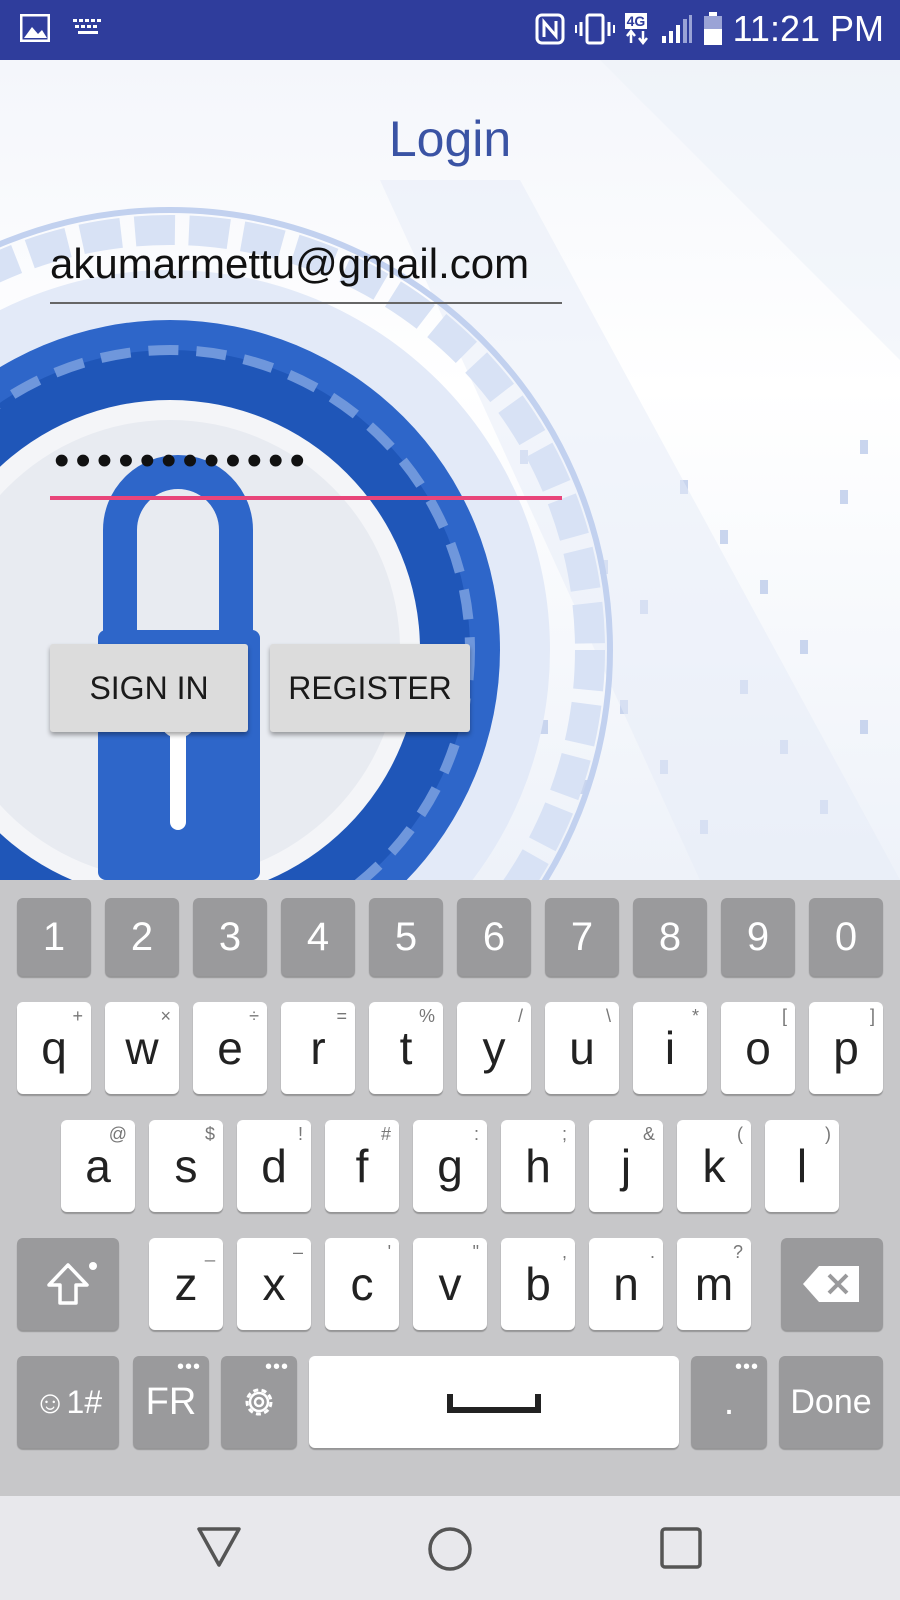 The width and height of the screenshot is (900, 1600). I want to click on key-u: u \, so click(582, 1048).